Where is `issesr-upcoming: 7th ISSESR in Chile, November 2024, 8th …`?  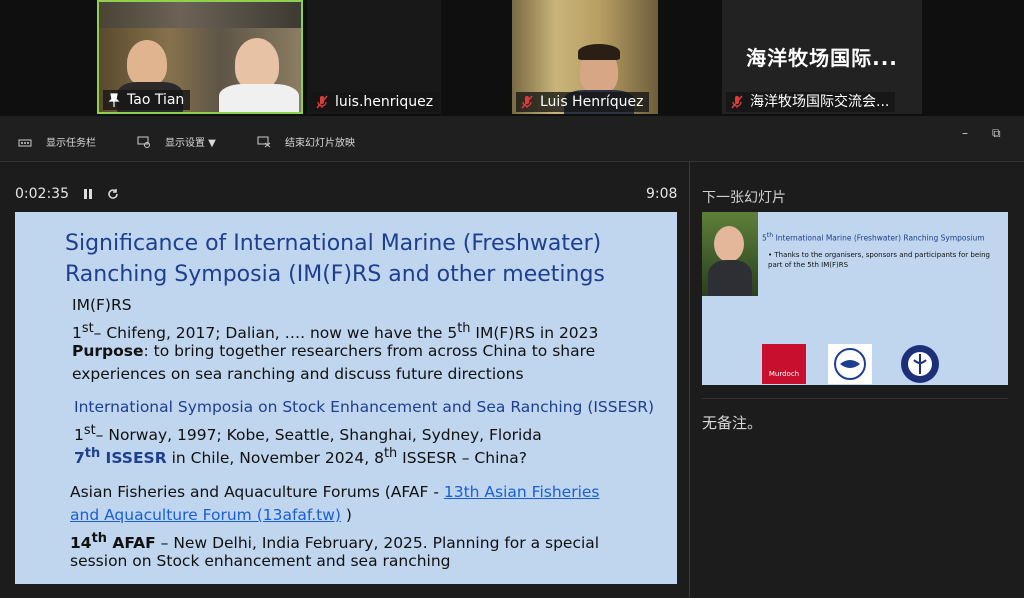
issesr-upcoming: 7th ISSESR in Chile, November 2024, 8th … is located at coordinates (300, 457).